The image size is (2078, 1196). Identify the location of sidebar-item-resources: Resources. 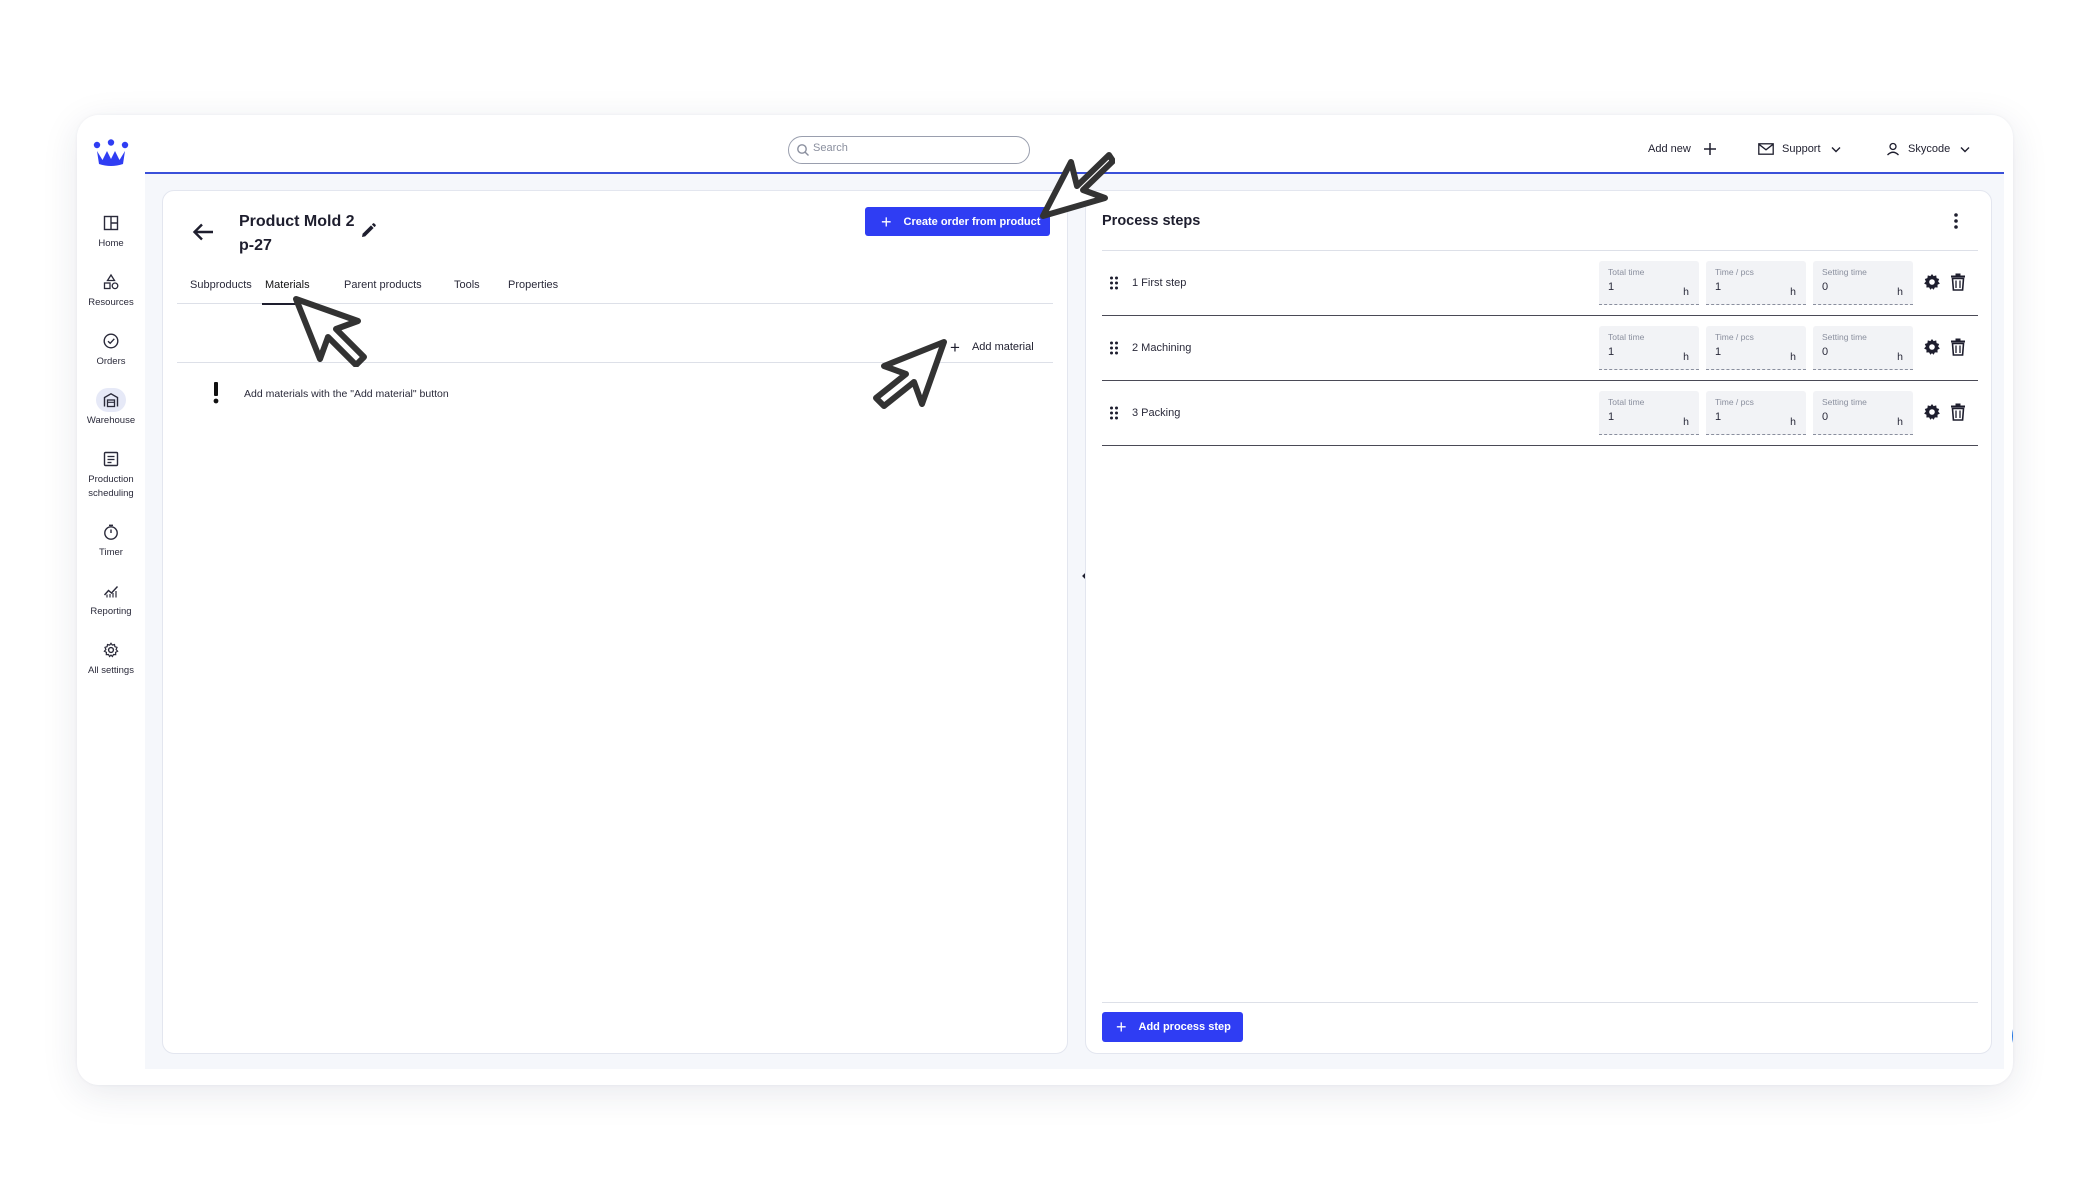
(111, 290).